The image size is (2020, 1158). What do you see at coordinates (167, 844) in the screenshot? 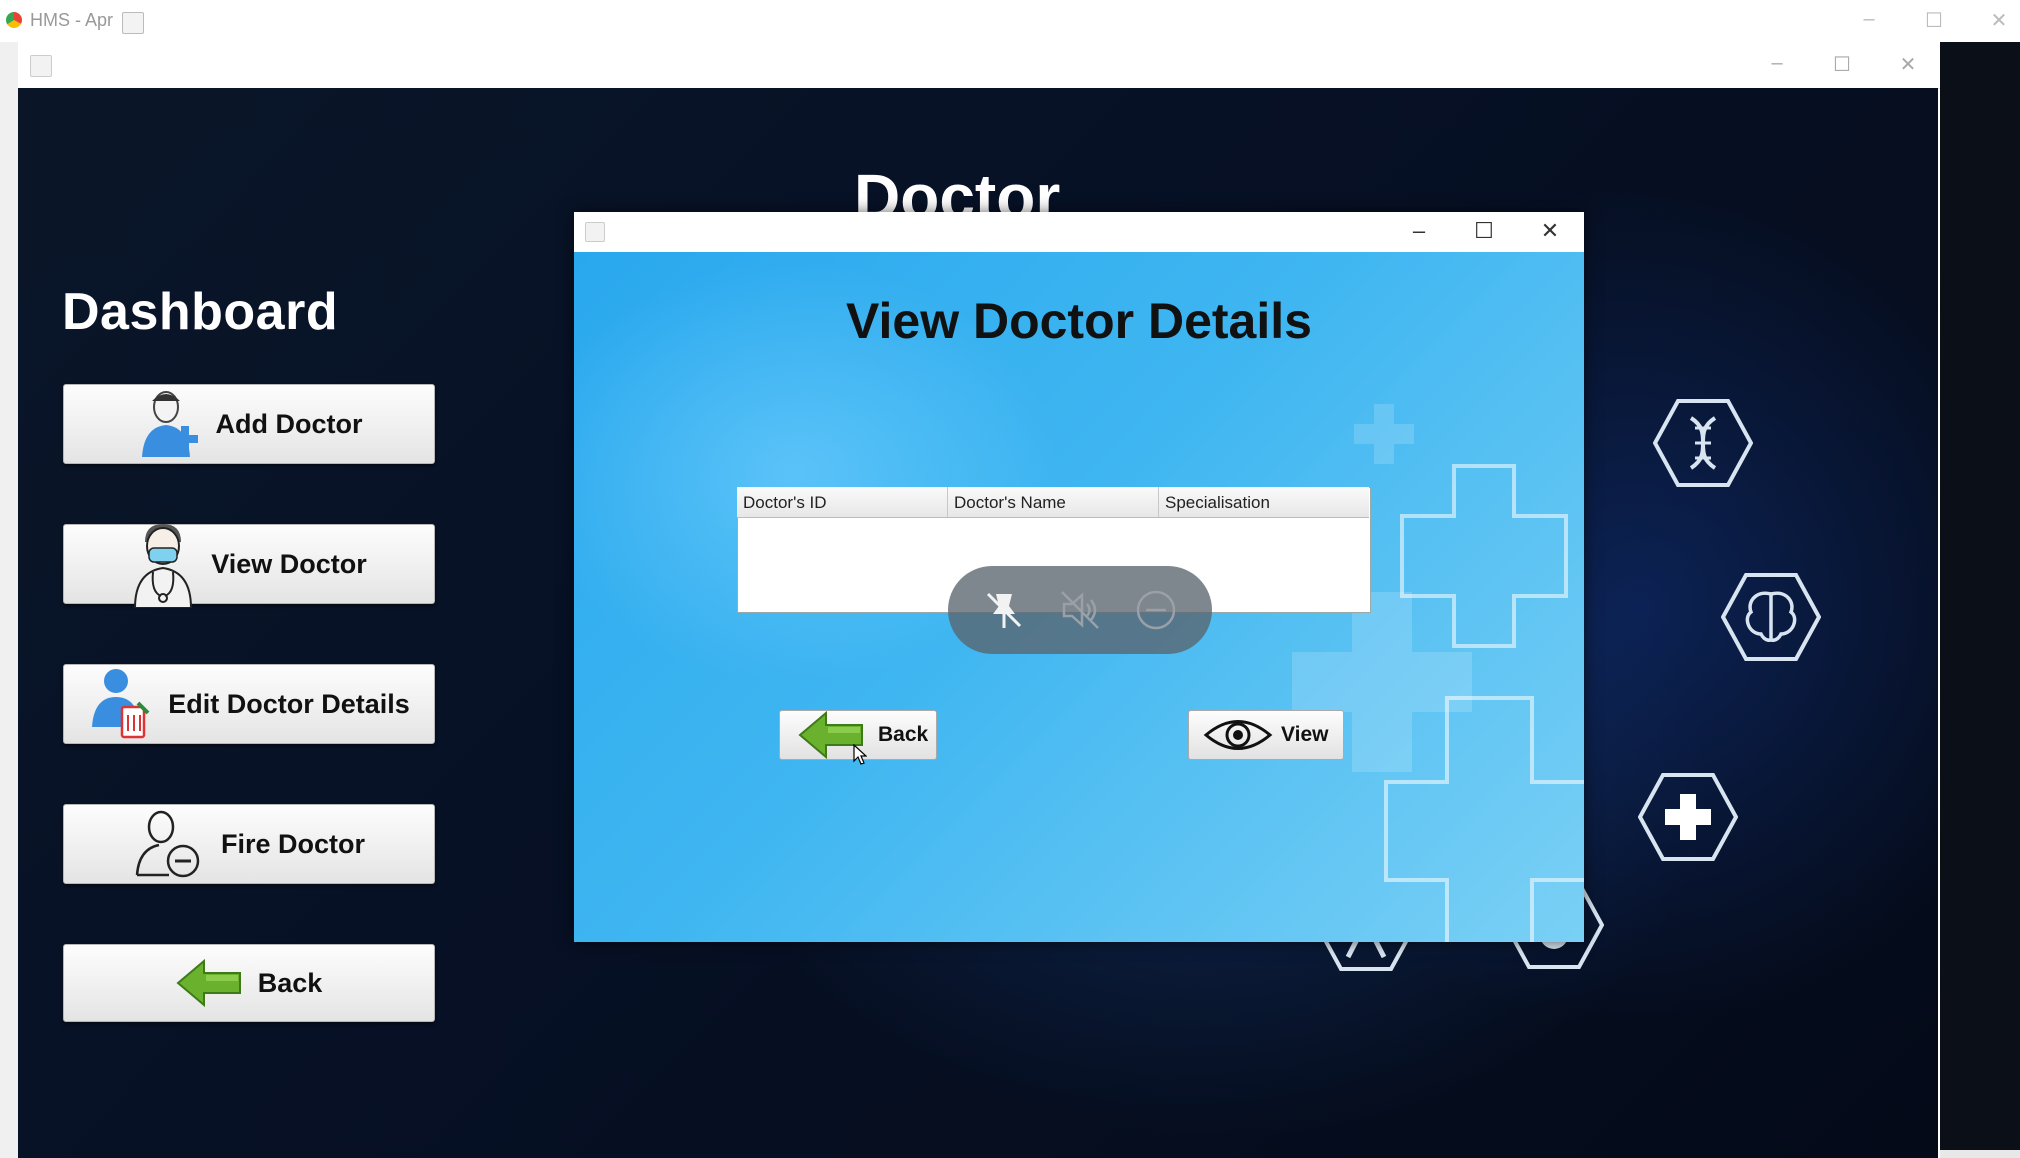
I see `remove-doctor-icon` at bounding box center [167, 844].